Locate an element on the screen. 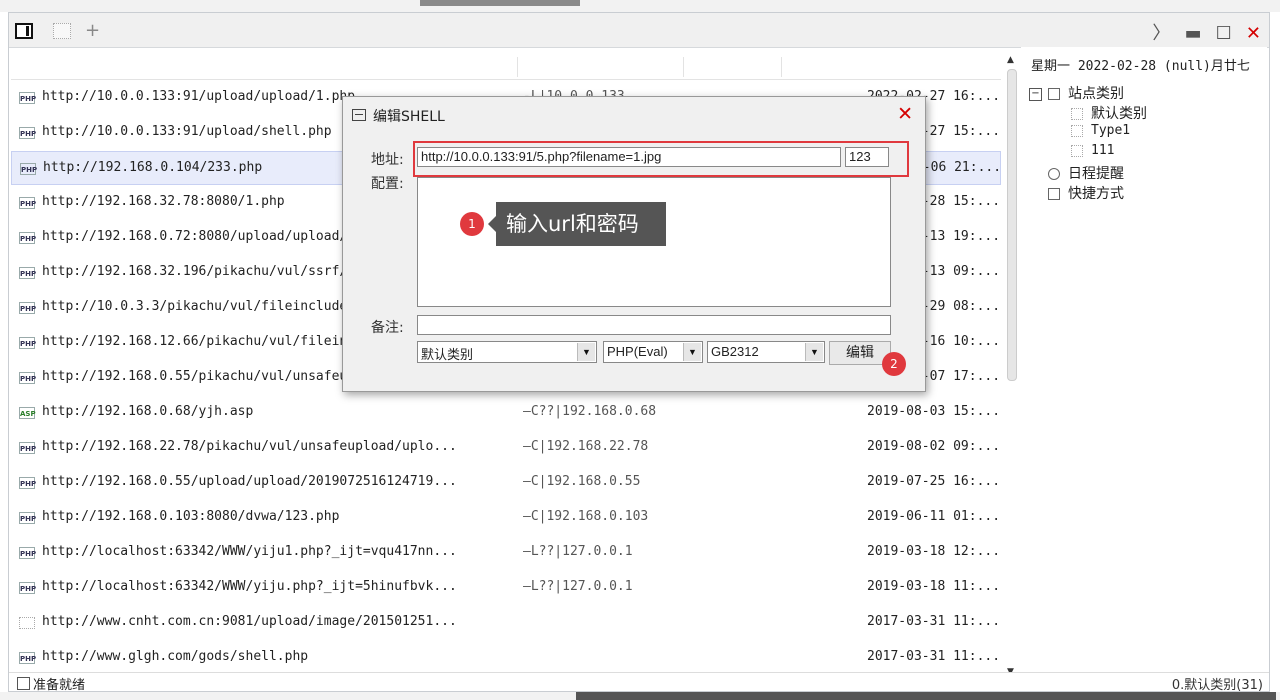  list-scrollbar: ▲ ▼ is located at coordinates (1012, 366).